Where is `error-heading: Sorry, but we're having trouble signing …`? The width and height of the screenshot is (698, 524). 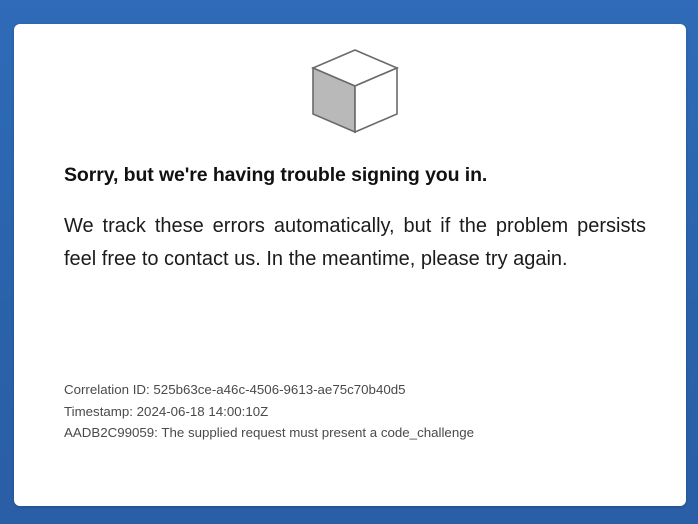
error-heading: Sorry, but we're having trouble signing … is located at coordinates (276, 175).